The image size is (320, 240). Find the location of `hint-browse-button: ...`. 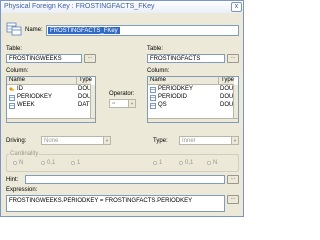

hint-browse-button: ... is located at coordinates (233, 179).